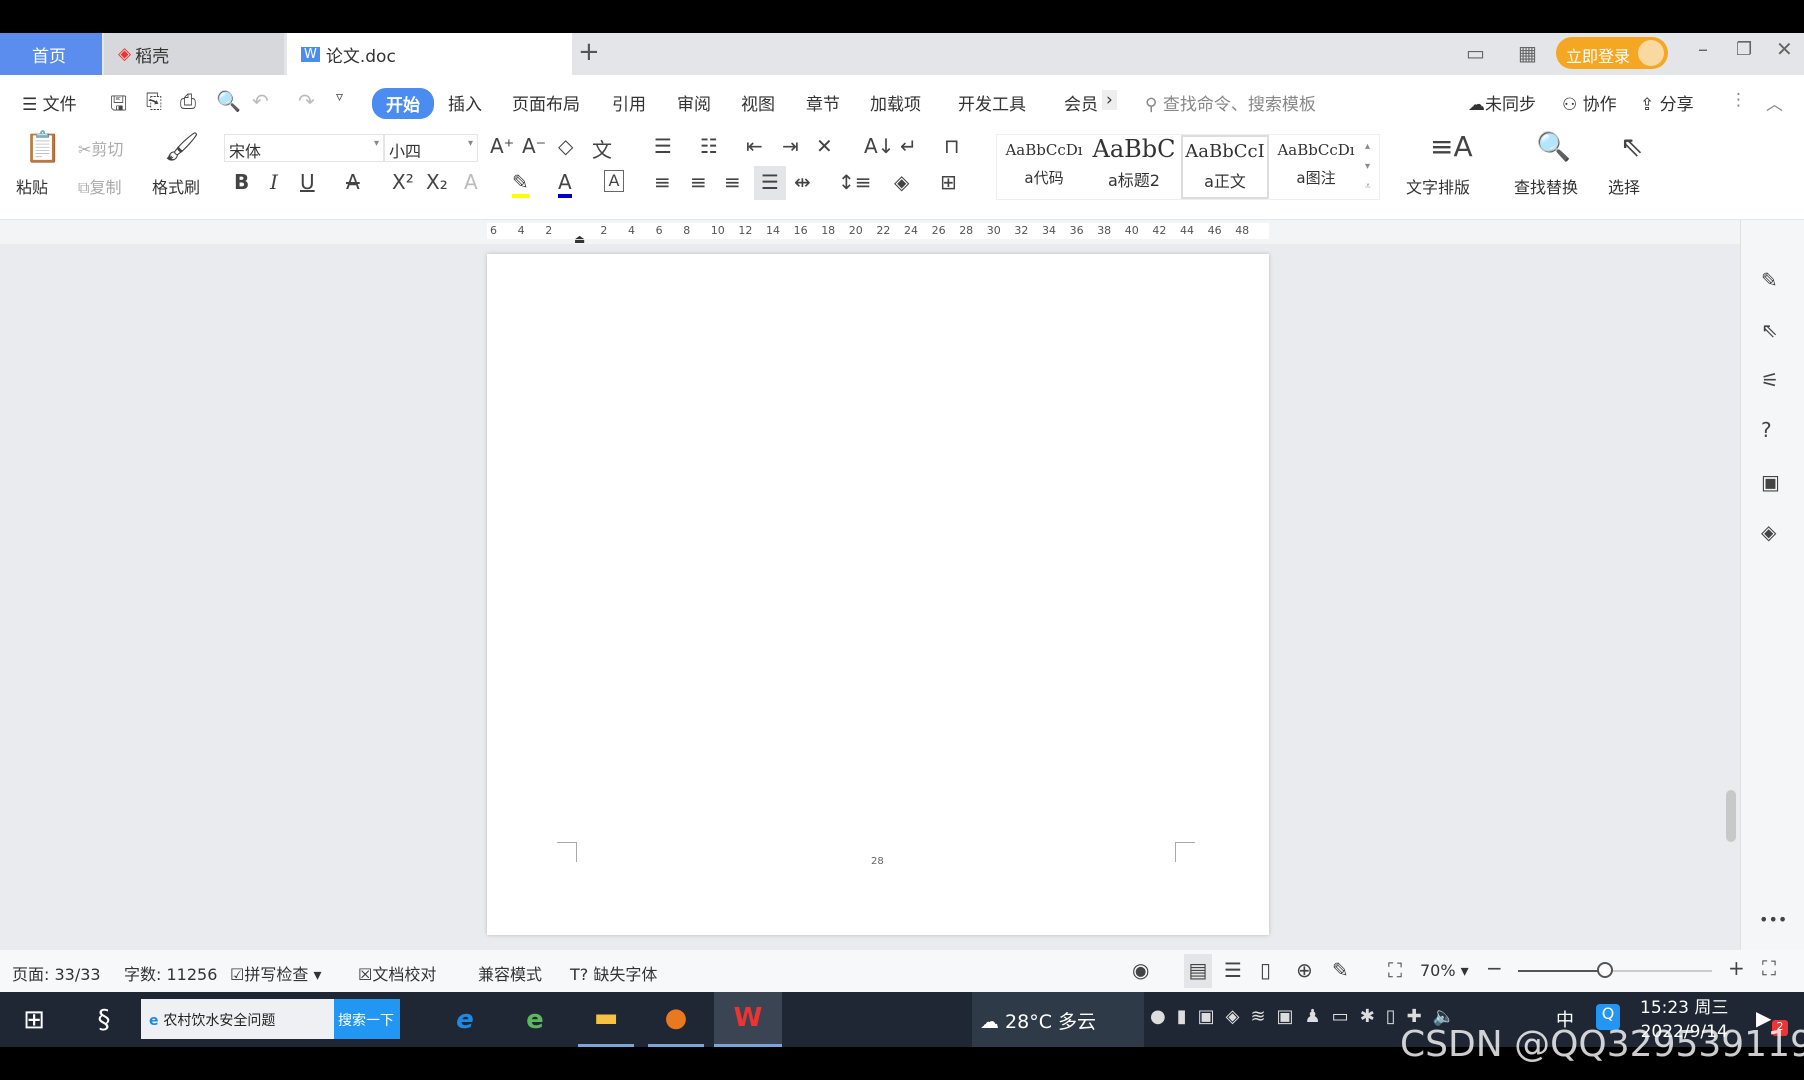  What do you see at coordinates (1316, 164) in the screenshot?
I see `style-caption: AaBbCcDı a图注` at bounding box center [1316, 164].